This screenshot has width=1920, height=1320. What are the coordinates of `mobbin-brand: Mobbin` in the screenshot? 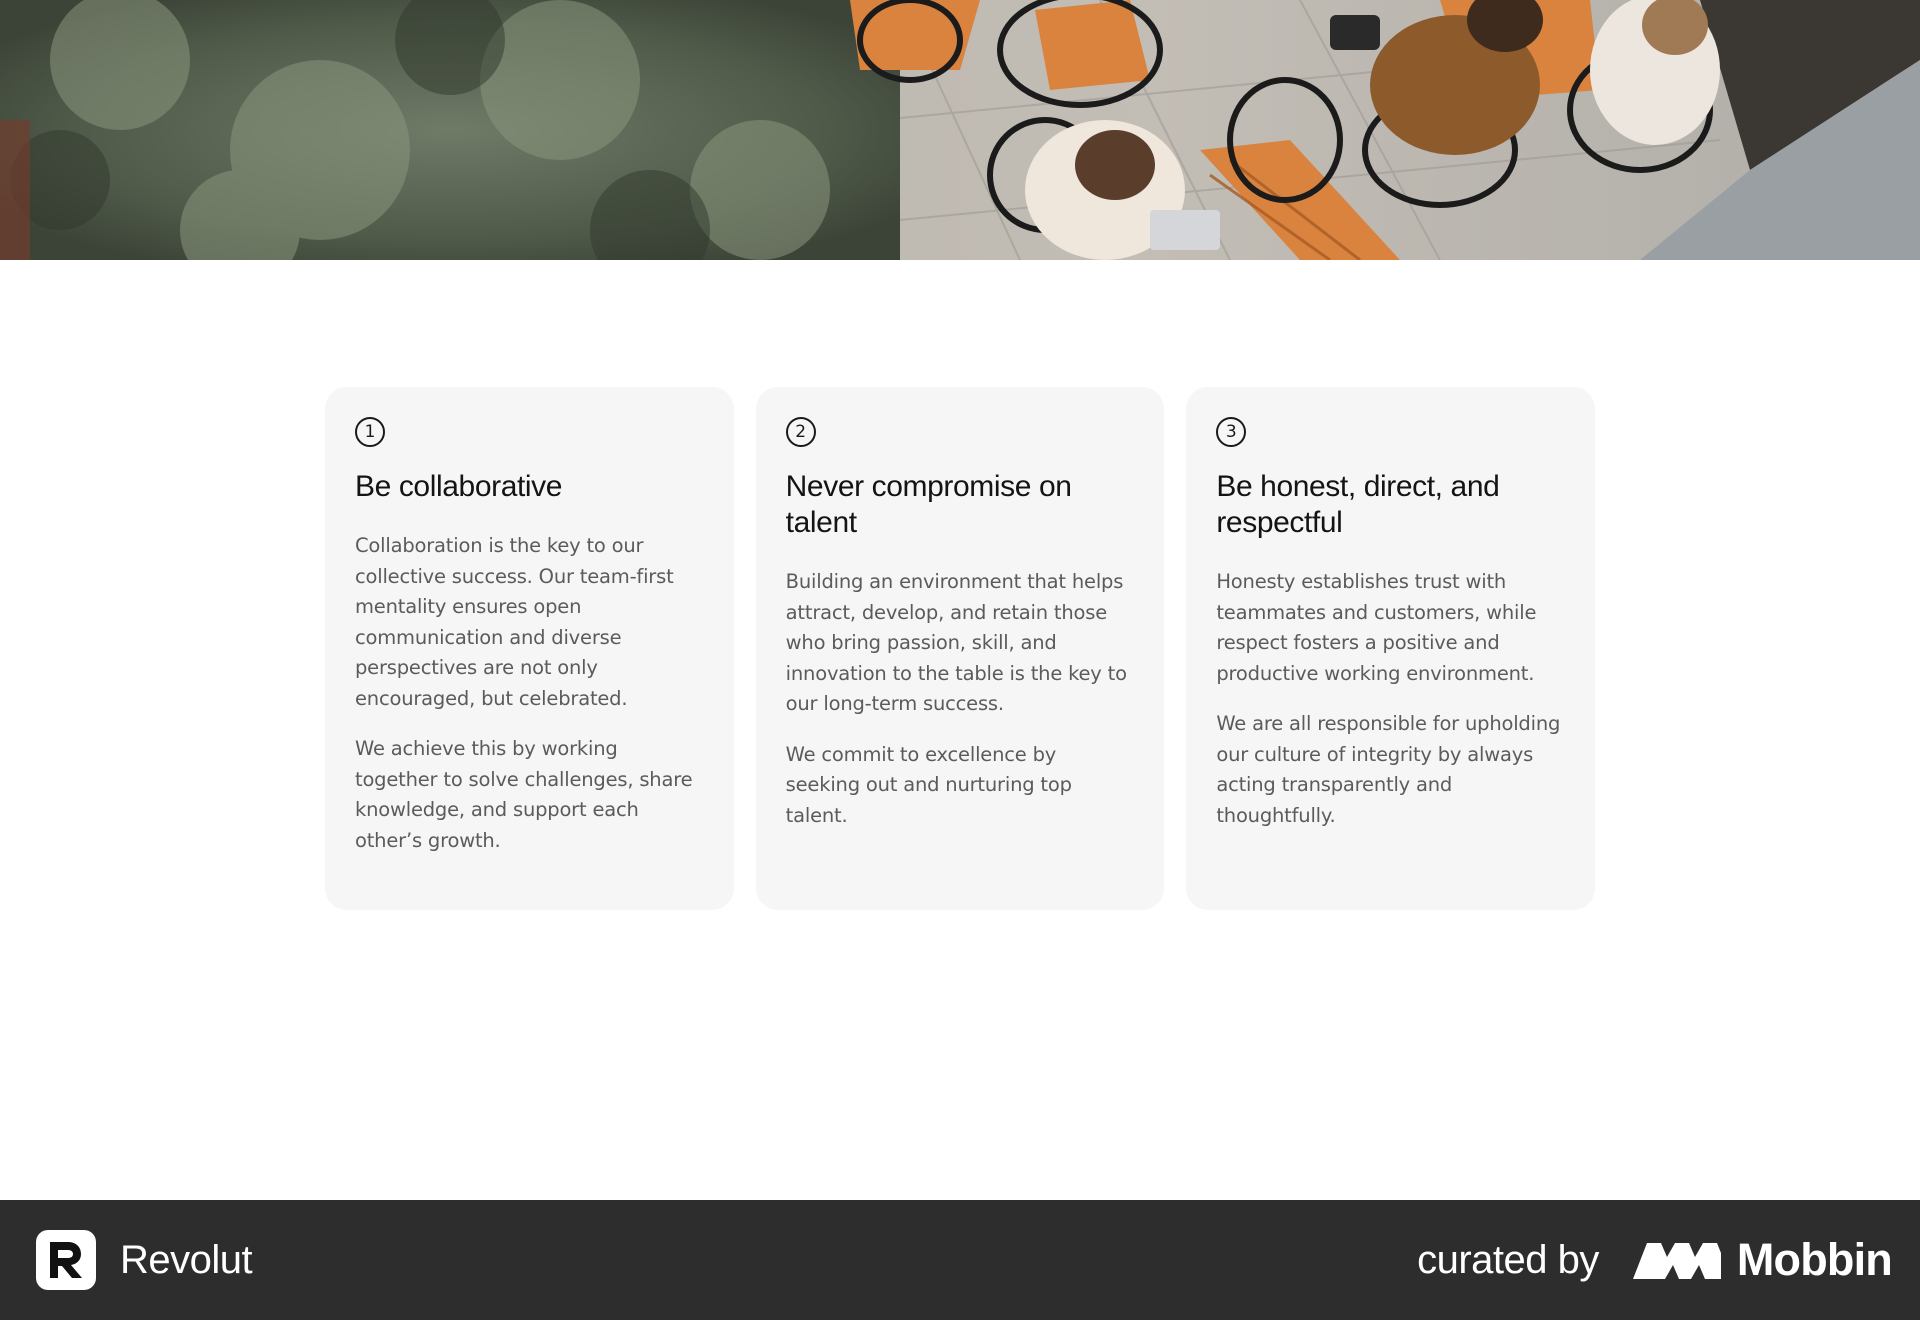 It's located at (1762, 1260).